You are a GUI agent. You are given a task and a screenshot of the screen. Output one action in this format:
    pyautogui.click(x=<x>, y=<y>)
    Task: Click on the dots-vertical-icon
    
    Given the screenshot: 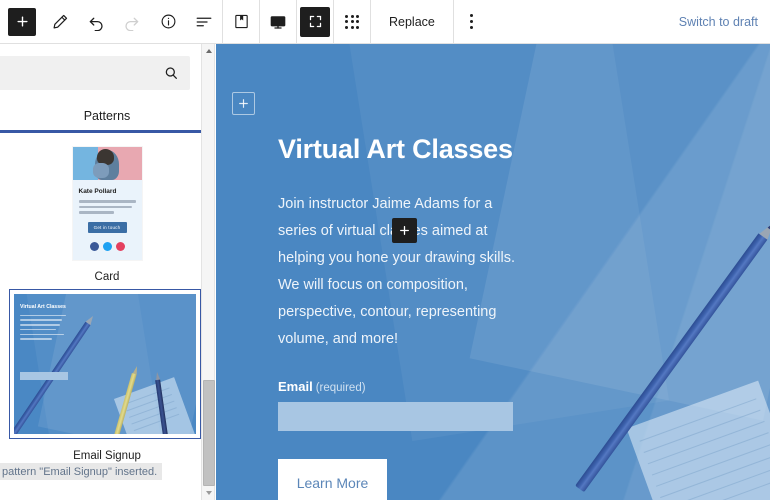 What is the action you would take?
    pyautogui.click(x=472, y=21)
    